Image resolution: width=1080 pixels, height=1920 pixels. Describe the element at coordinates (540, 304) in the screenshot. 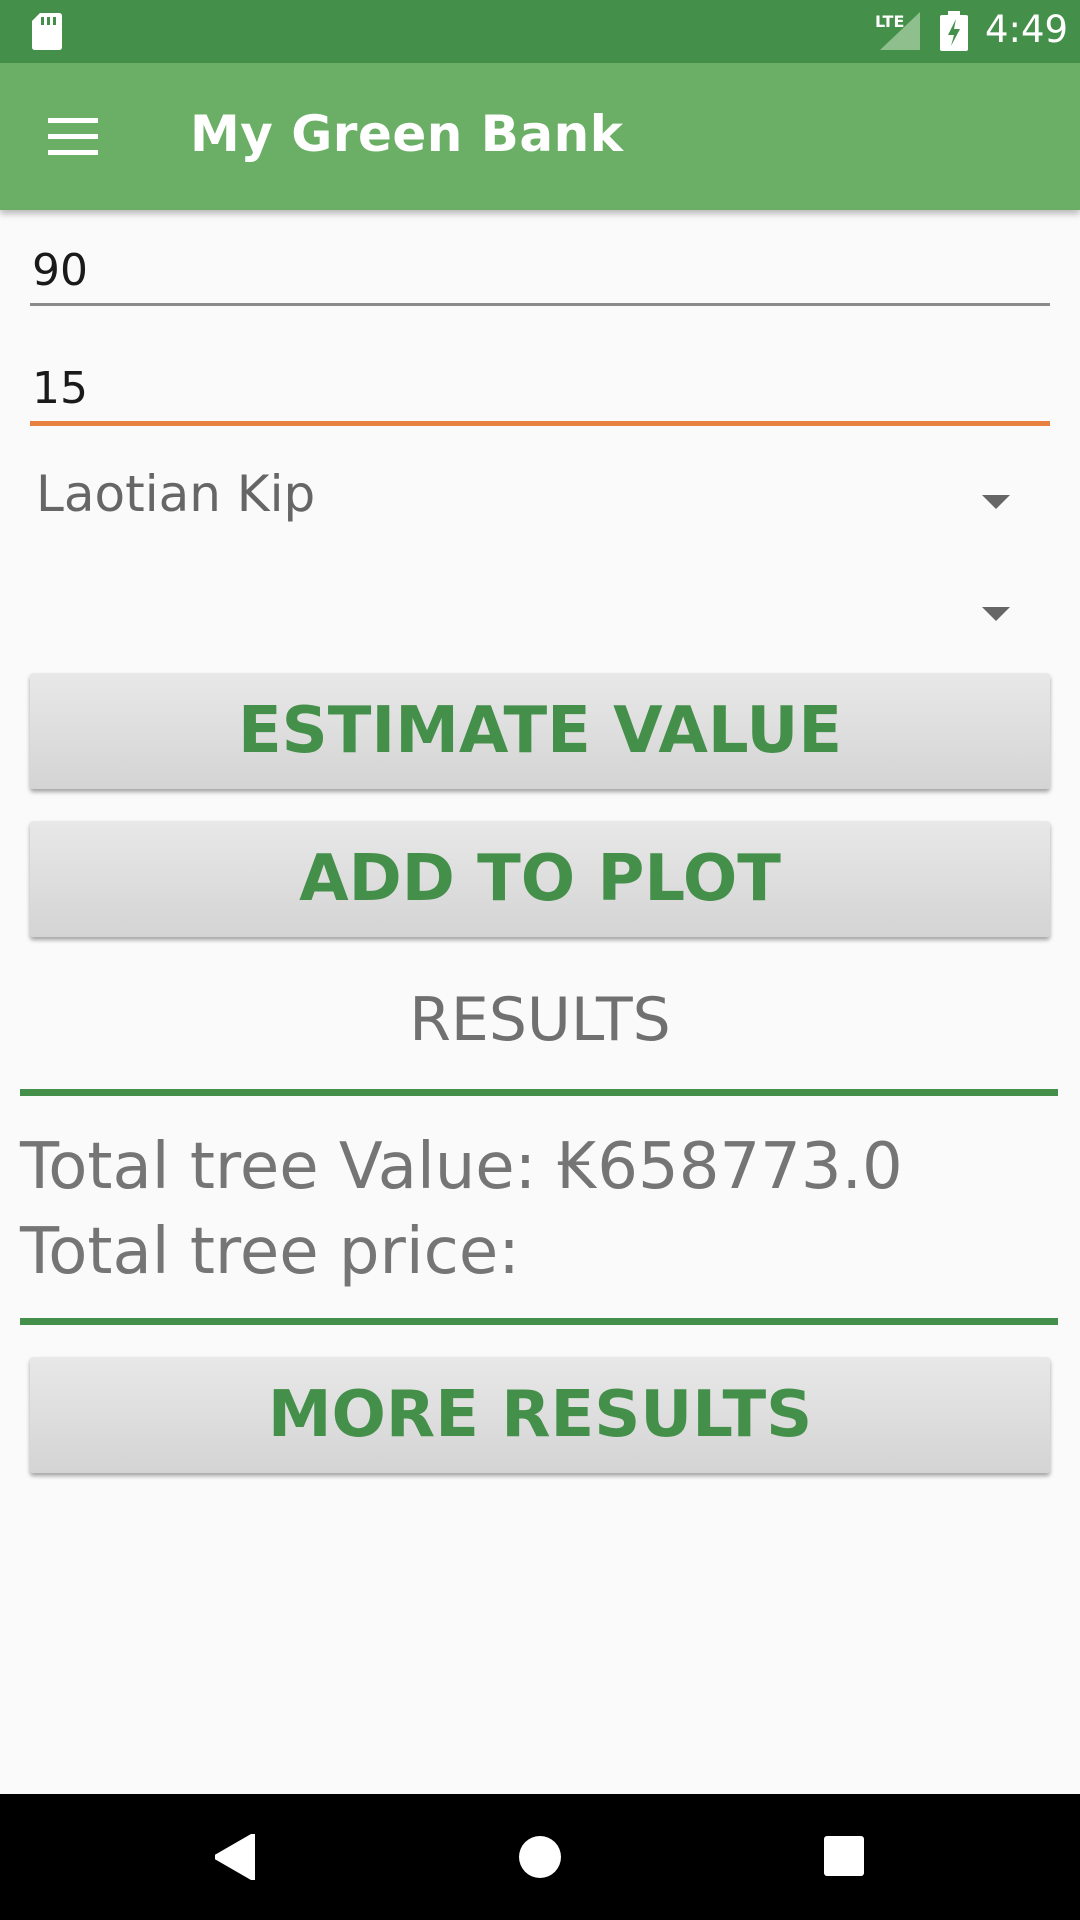

I see `field-underline` at that location.